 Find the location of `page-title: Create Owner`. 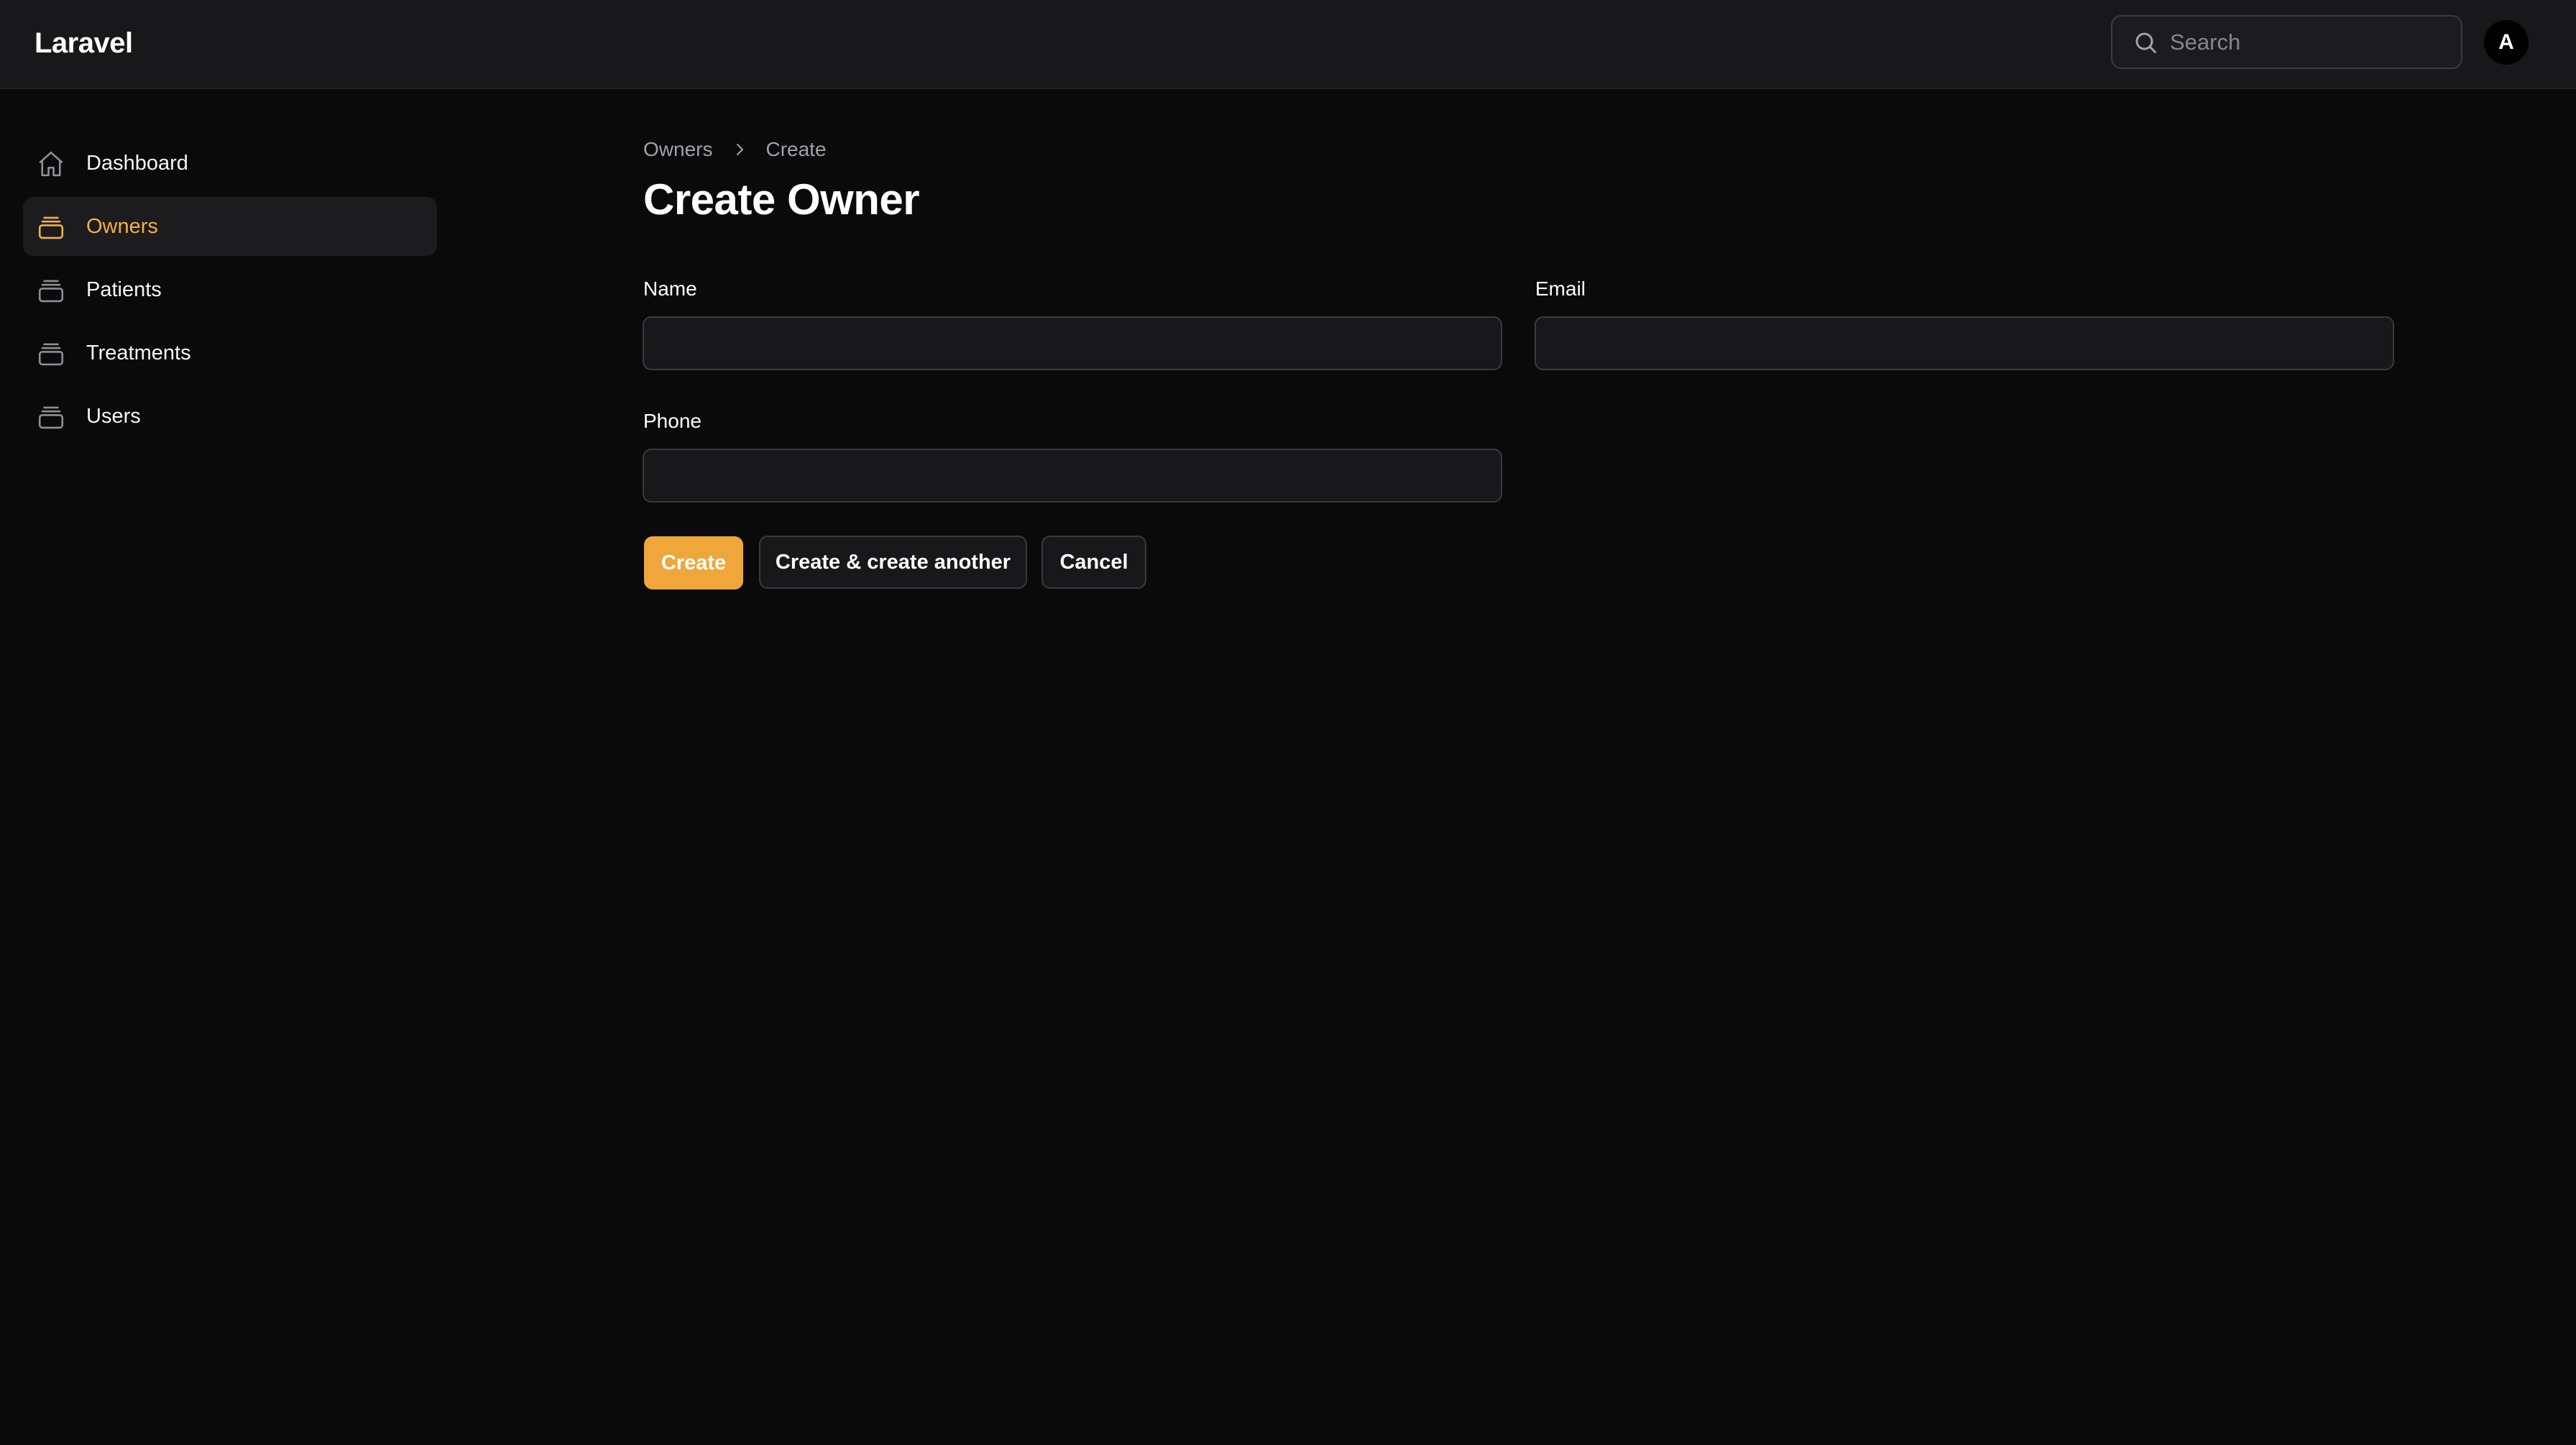

page-title: Create Owner is located at coordinates (781, 199).